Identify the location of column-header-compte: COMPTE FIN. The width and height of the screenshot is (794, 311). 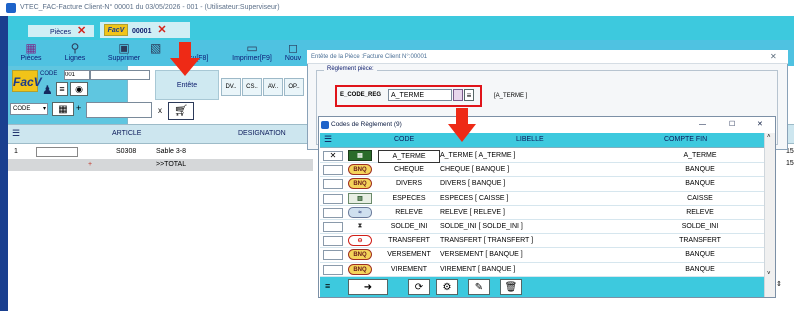
(685, 139).